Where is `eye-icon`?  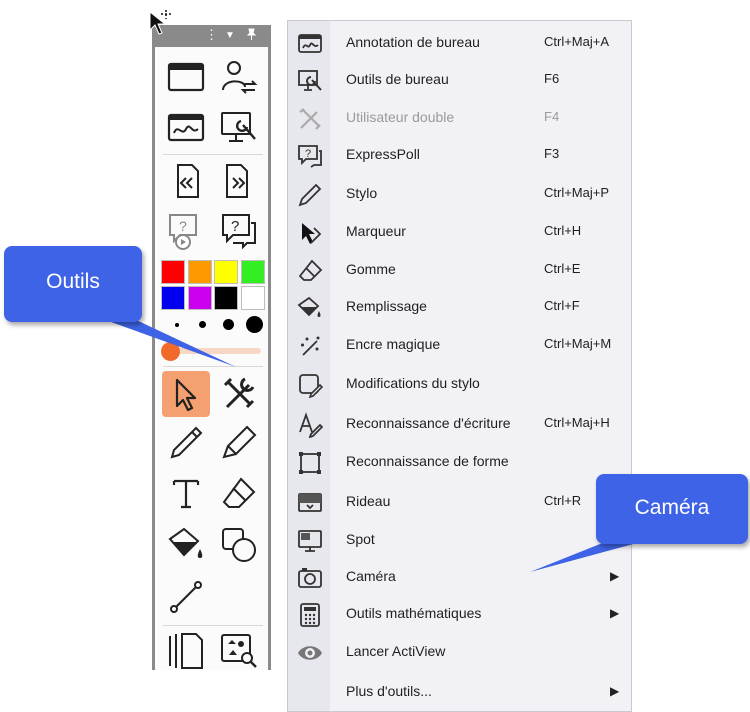 eye-icon is located at coordinates (310, 653).